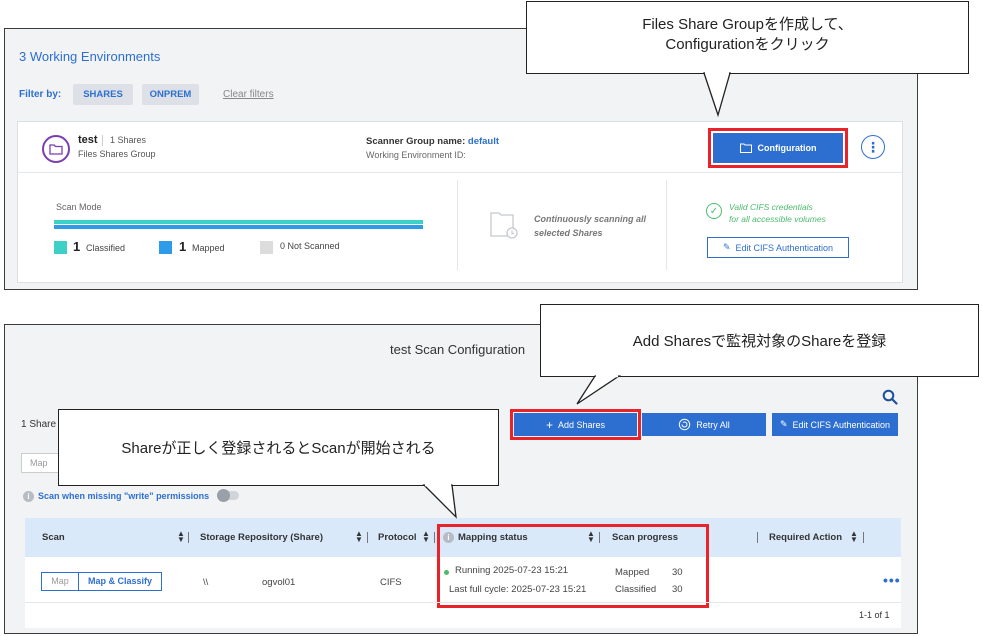 The width and height of the screenshot is (982, 636). What do you see at coordinates (460, 172) in the screenshot?
I see `card-divider` at bounding box center [460, 172].